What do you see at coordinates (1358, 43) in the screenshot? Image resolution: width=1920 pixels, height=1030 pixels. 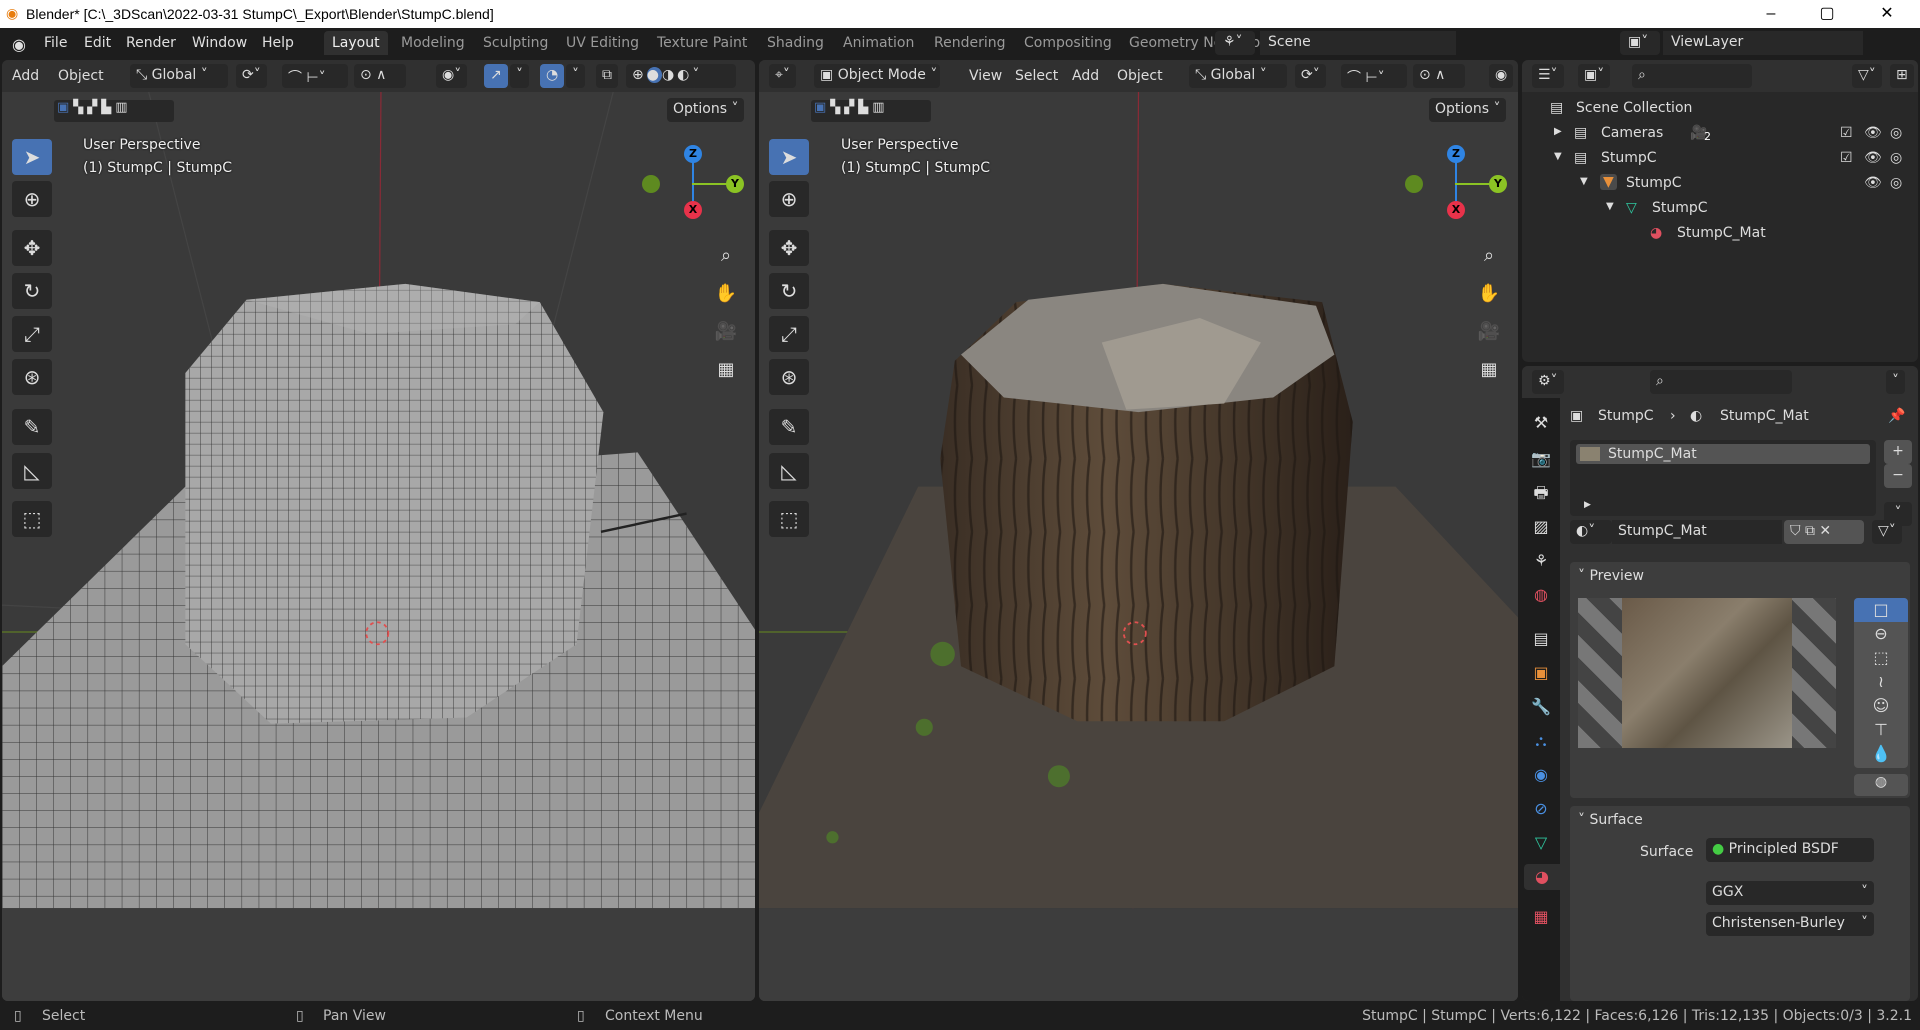 I see `scene-name-field: Scene` at bounding box center [1358, 43].